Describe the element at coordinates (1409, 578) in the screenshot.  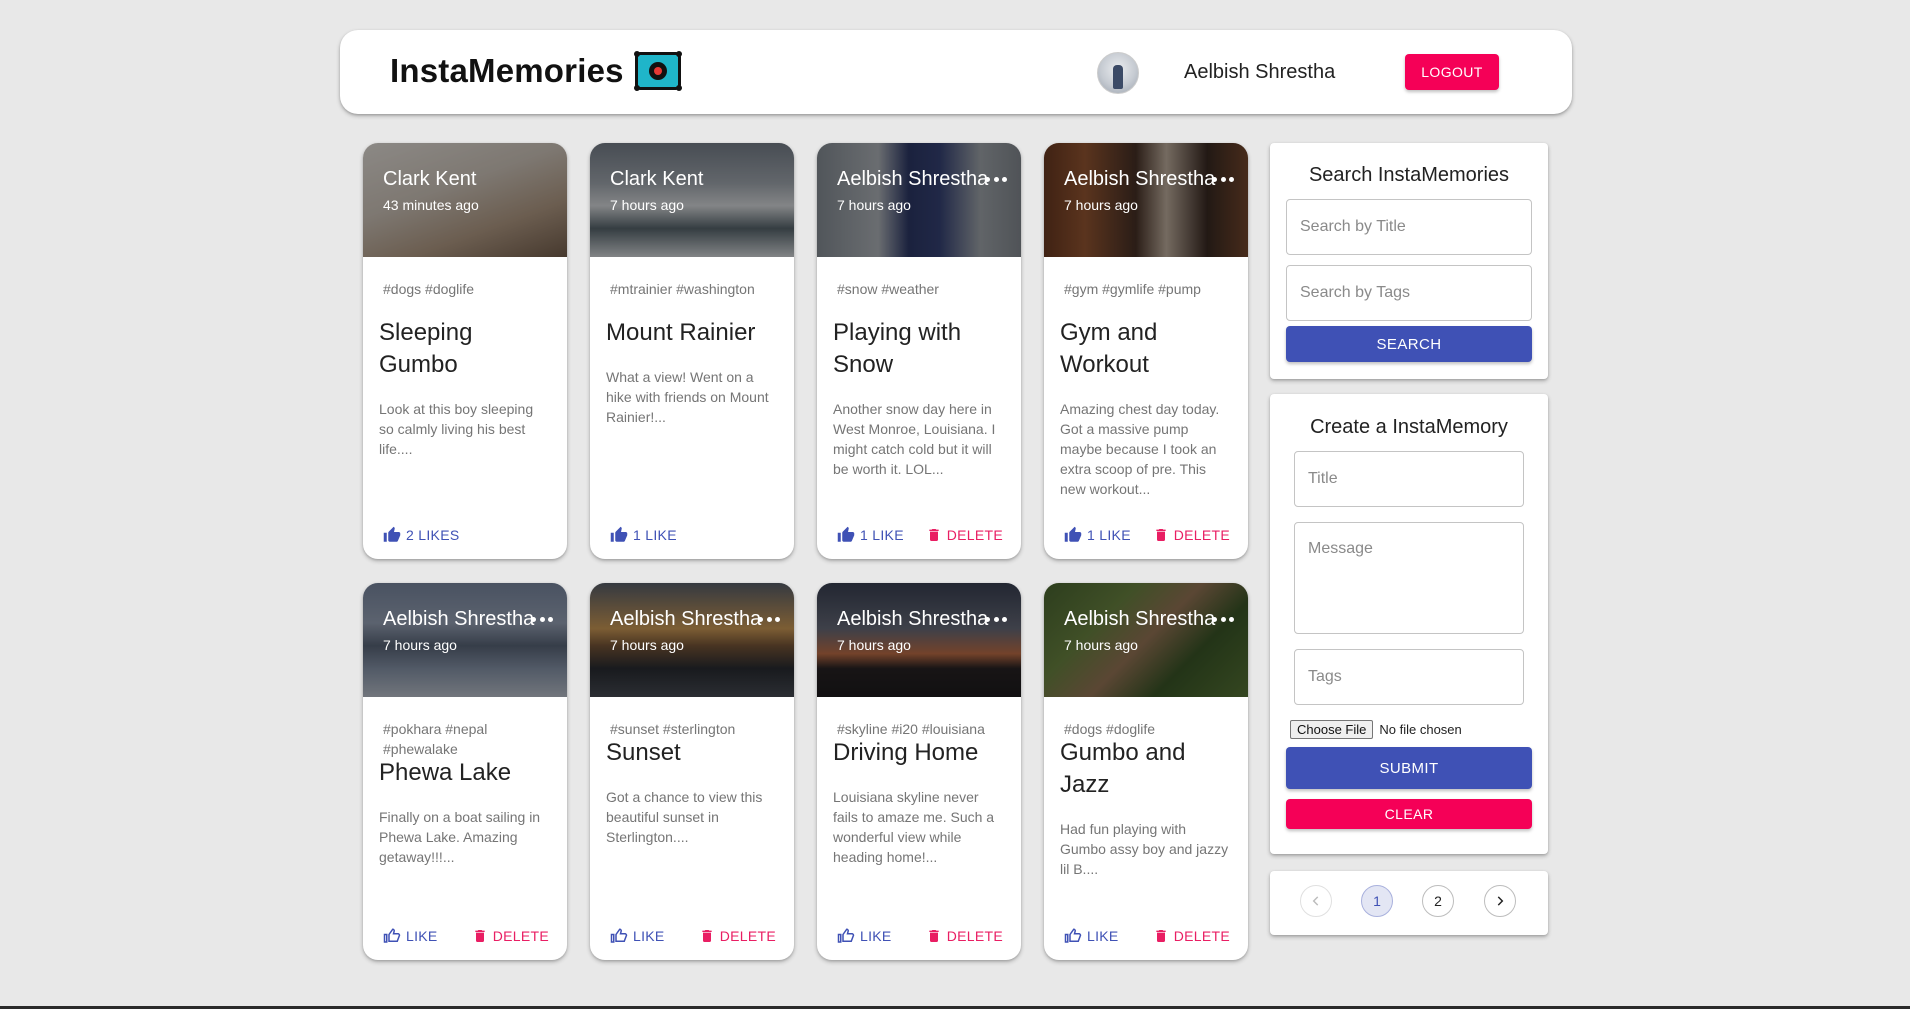
I see `message-input` at that location.